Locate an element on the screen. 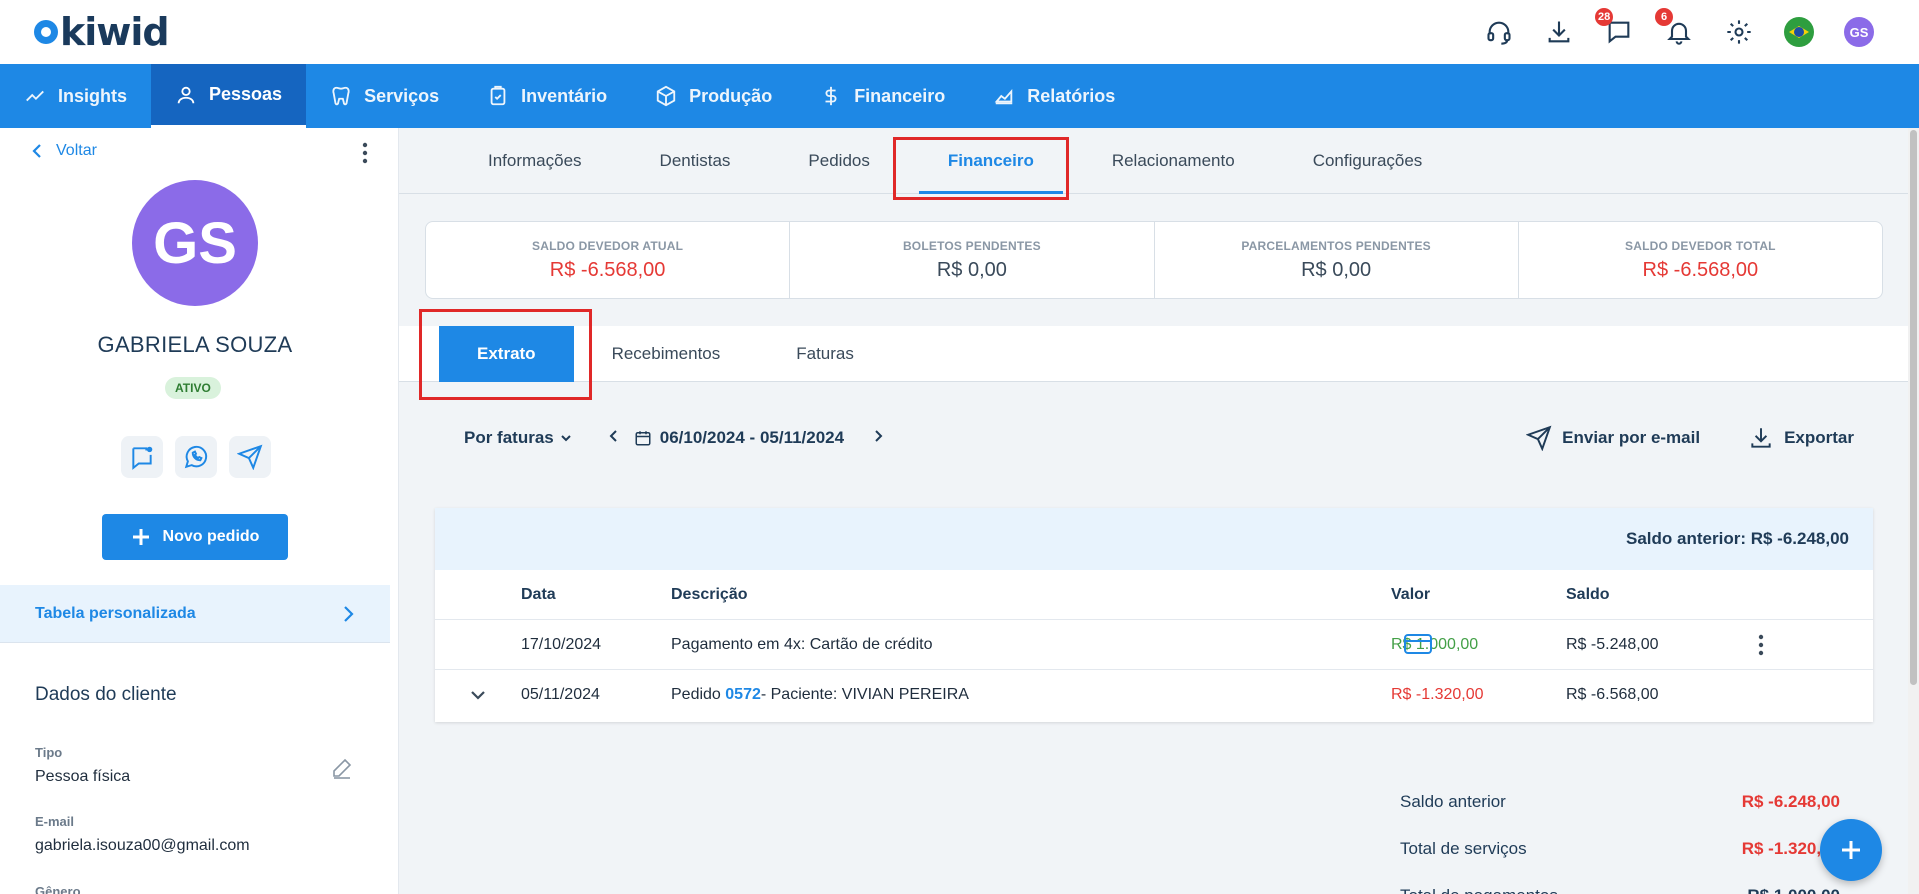 Image resolution: width=1919 pixels, height=894 pixels. add-fab-button is located at coordinates (1851, 850).